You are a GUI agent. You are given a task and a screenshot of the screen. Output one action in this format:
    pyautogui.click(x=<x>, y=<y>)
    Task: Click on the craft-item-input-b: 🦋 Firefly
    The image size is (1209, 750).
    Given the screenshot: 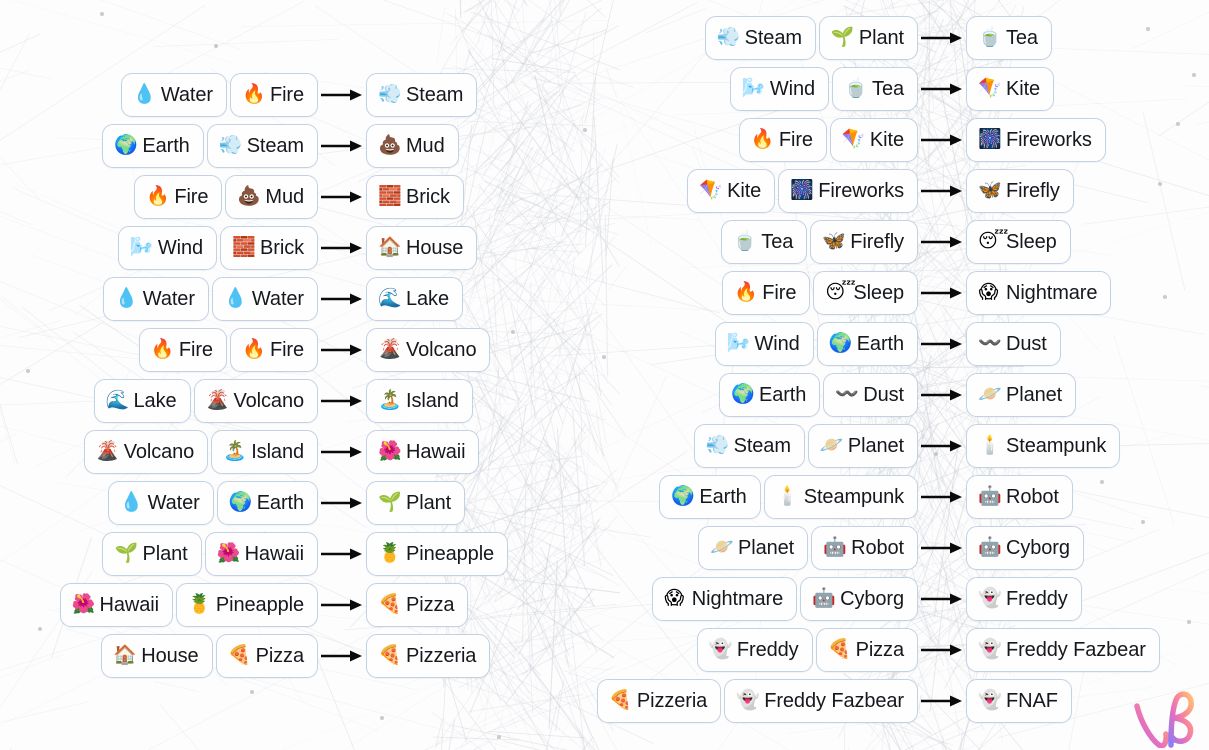 What is the action you would take?
    pyautogui.click(x=864, y=242)
    